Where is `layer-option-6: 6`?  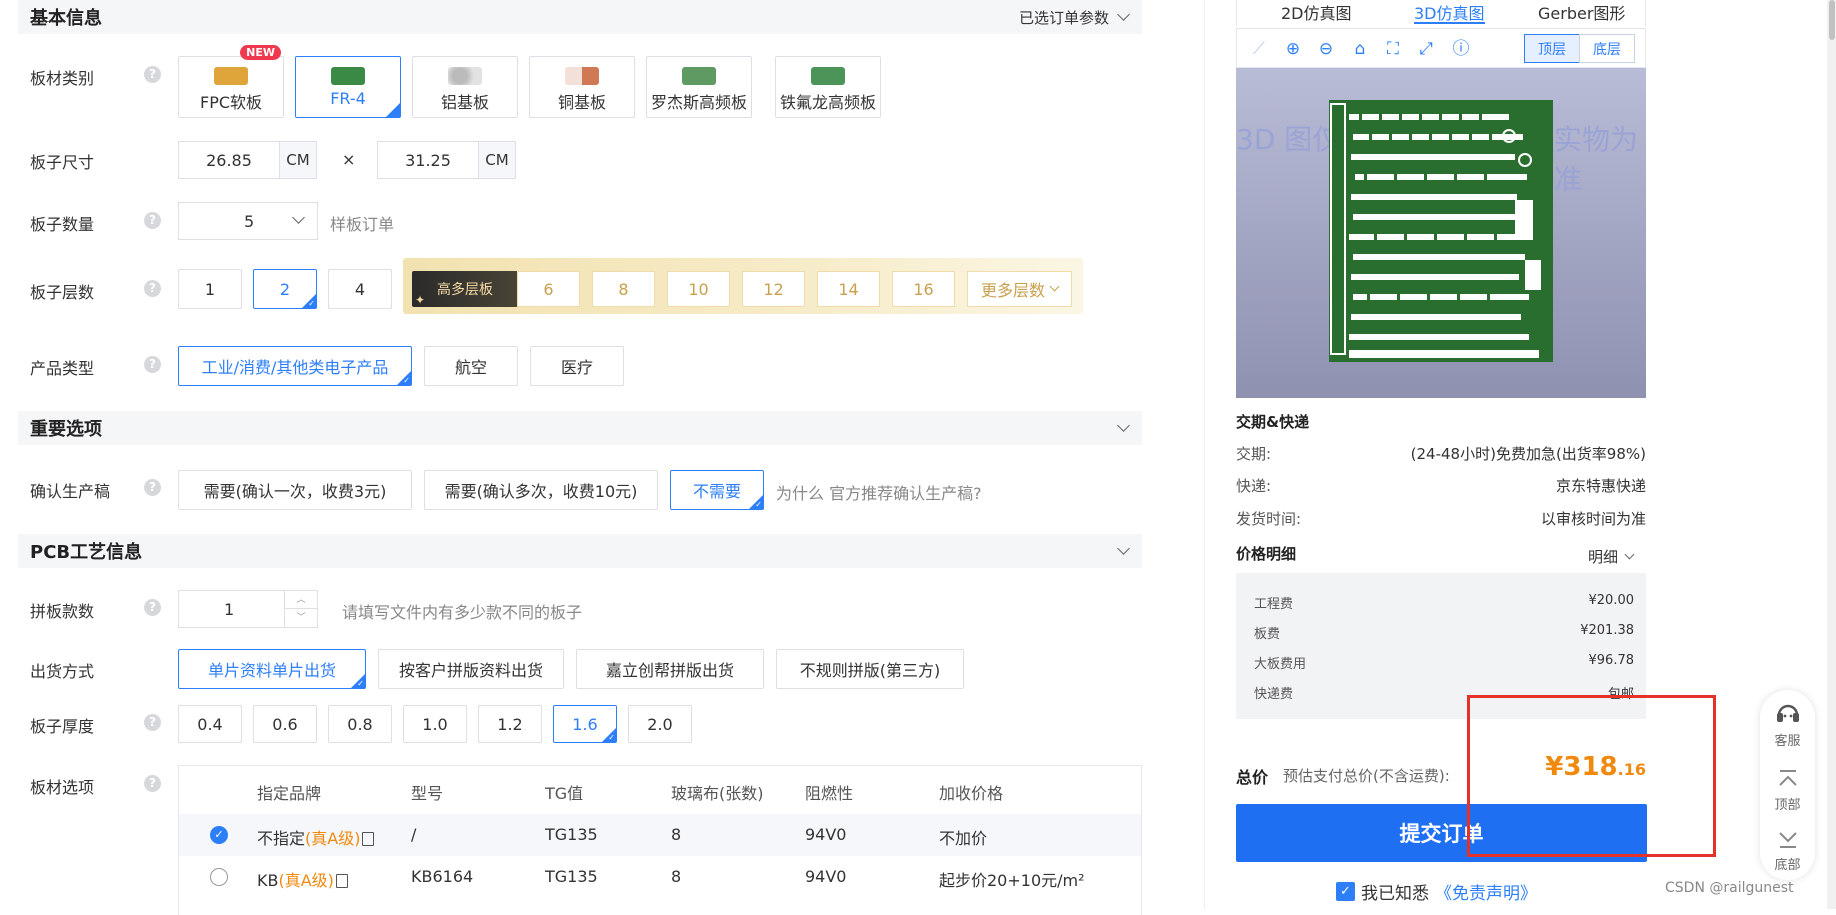
layer-option-6: 6 is located at coordinates (548, 289).